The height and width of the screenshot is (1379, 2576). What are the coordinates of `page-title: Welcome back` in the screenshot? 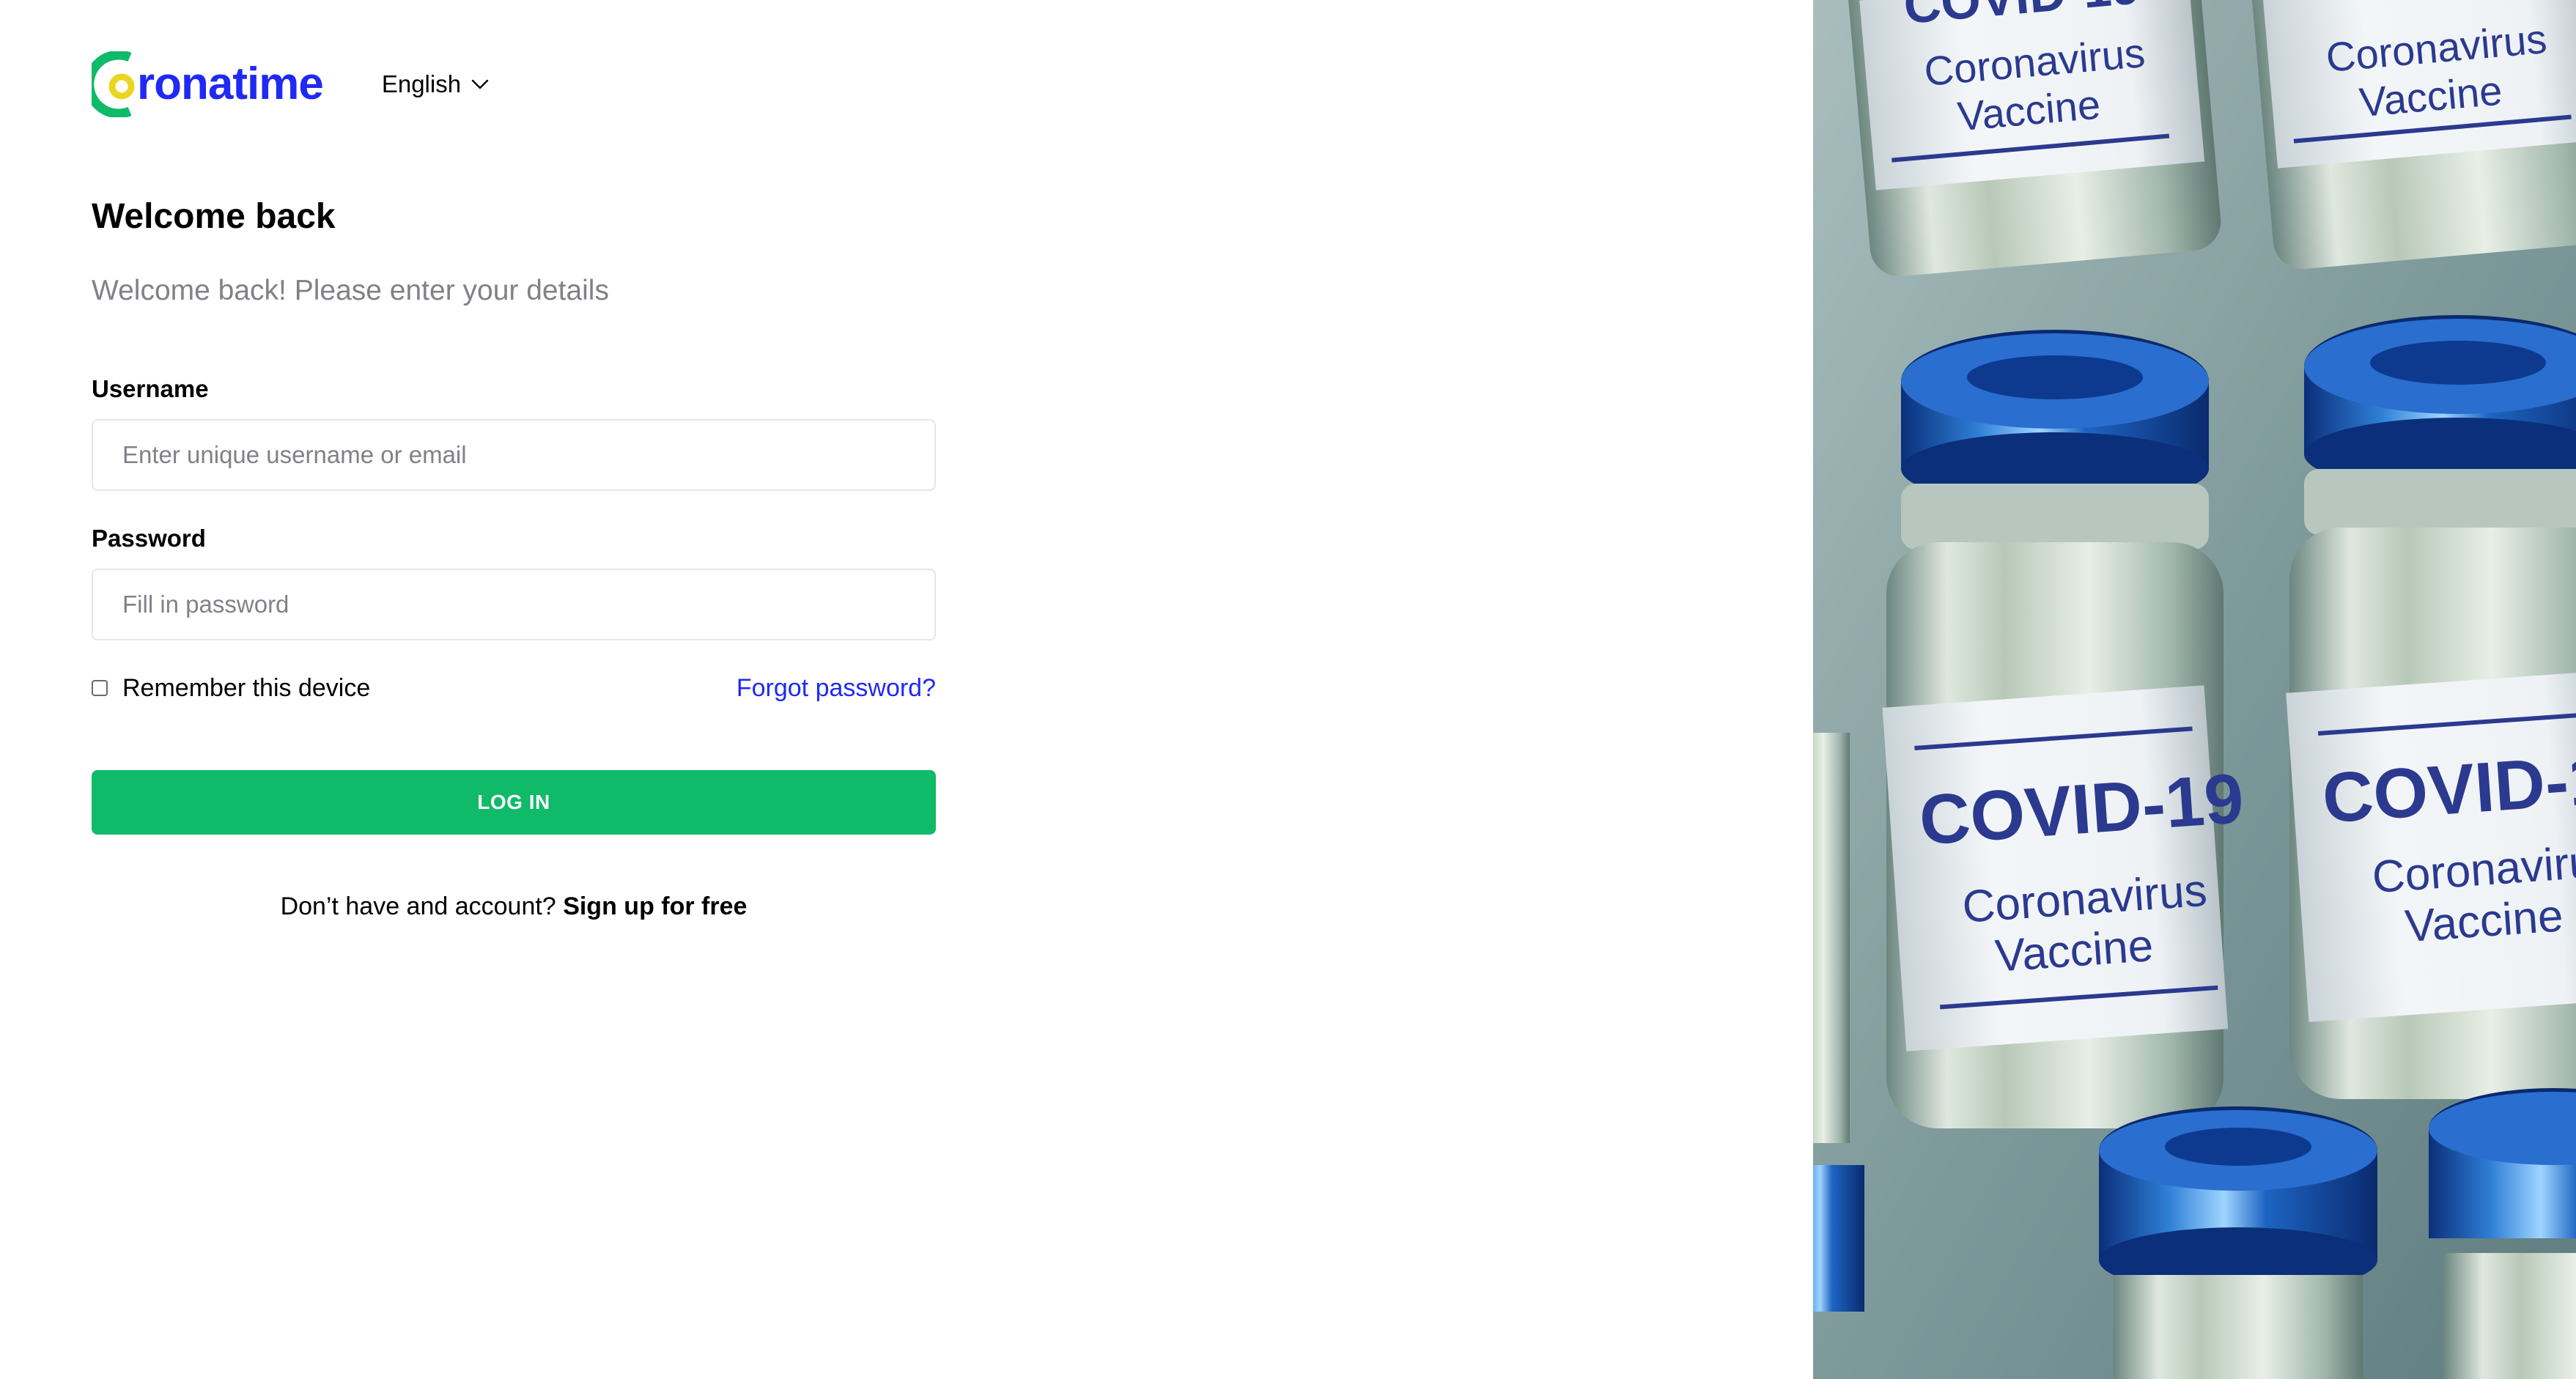 It's located at (214, 217).